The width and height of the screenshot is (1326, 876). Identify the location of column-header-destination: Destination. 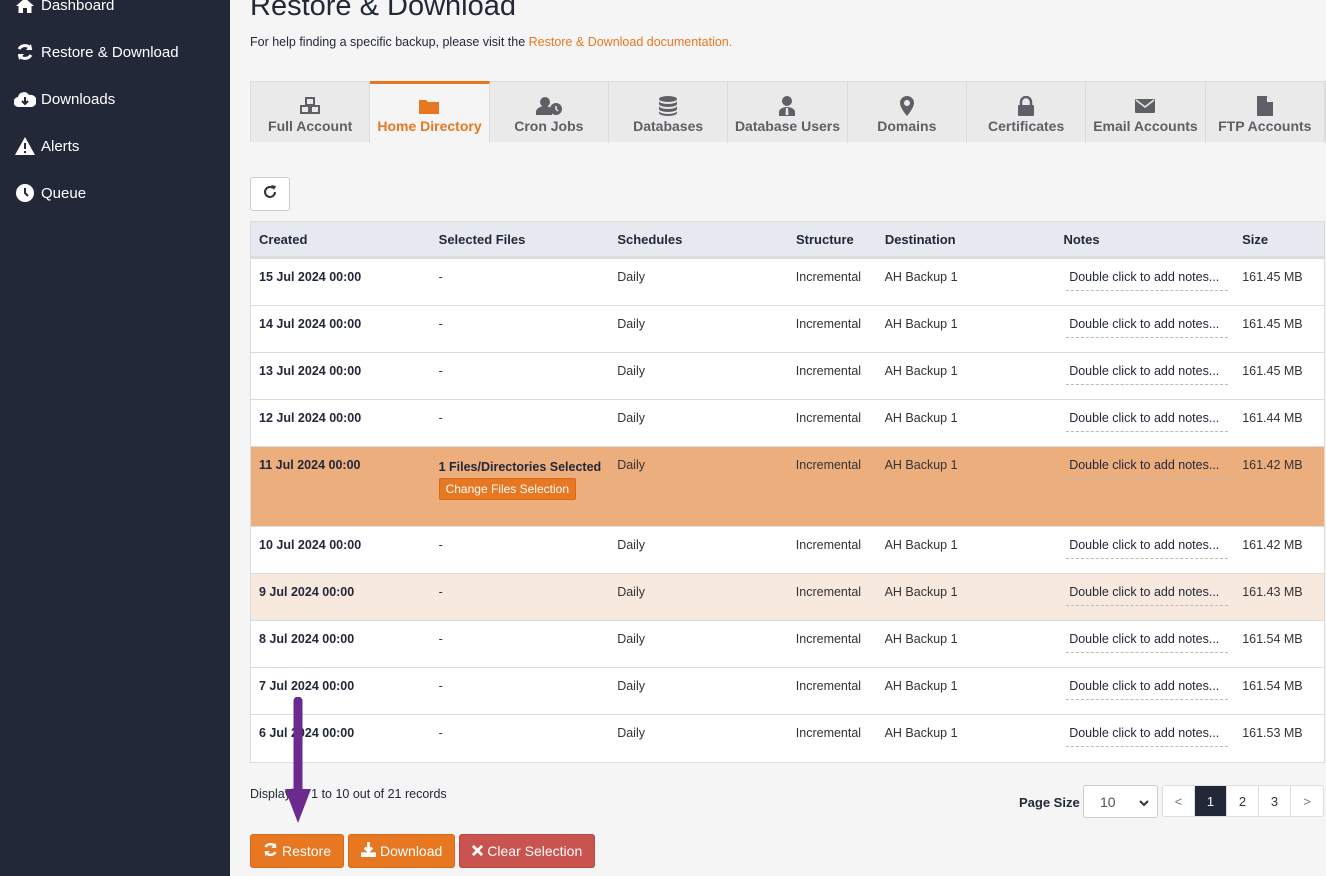
(966, 239).